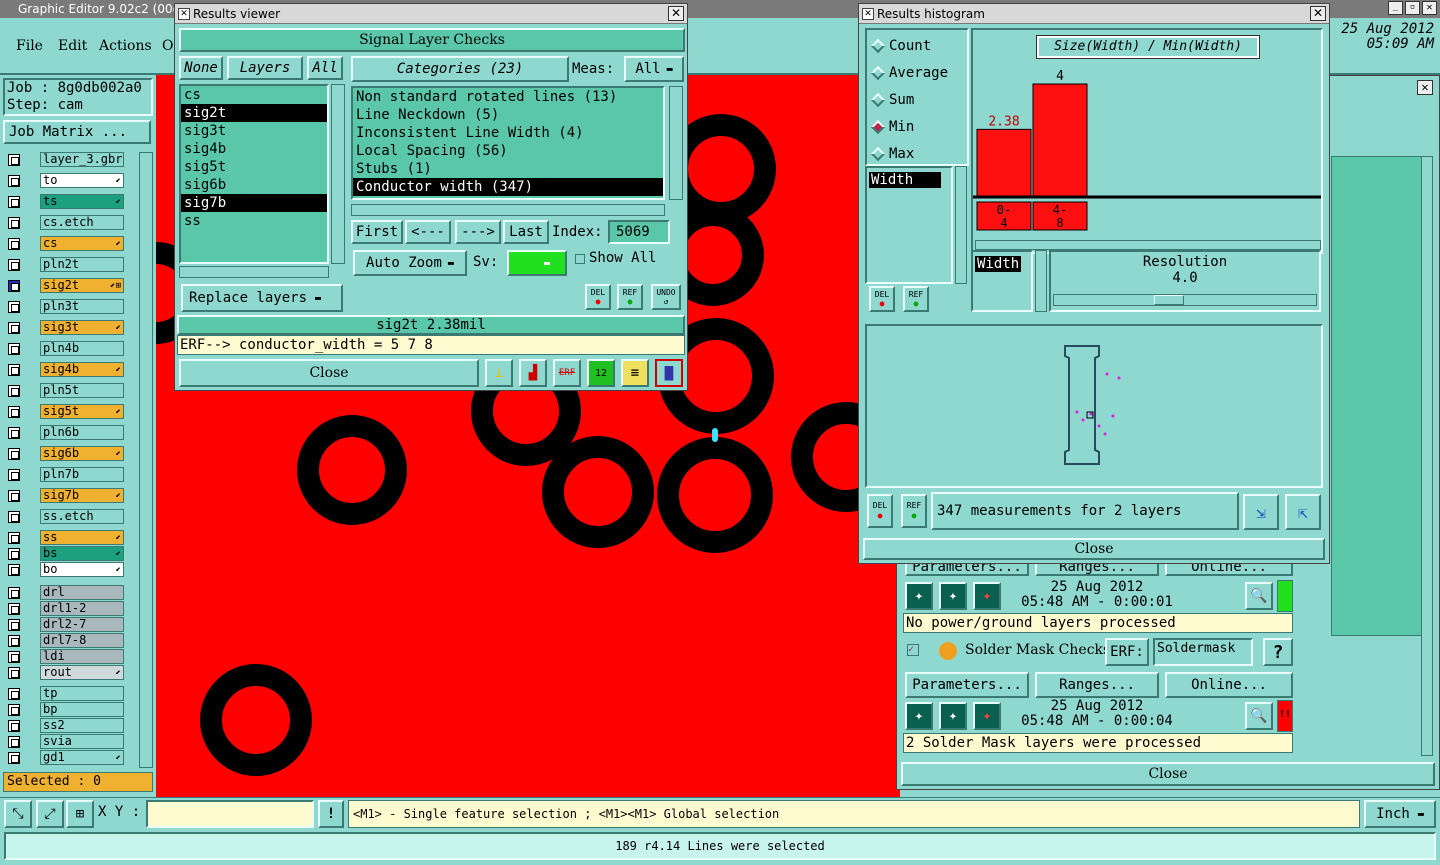  Describe the element at coordinates (325, 68) in the screenshot. I see `all-button: All` at that location.